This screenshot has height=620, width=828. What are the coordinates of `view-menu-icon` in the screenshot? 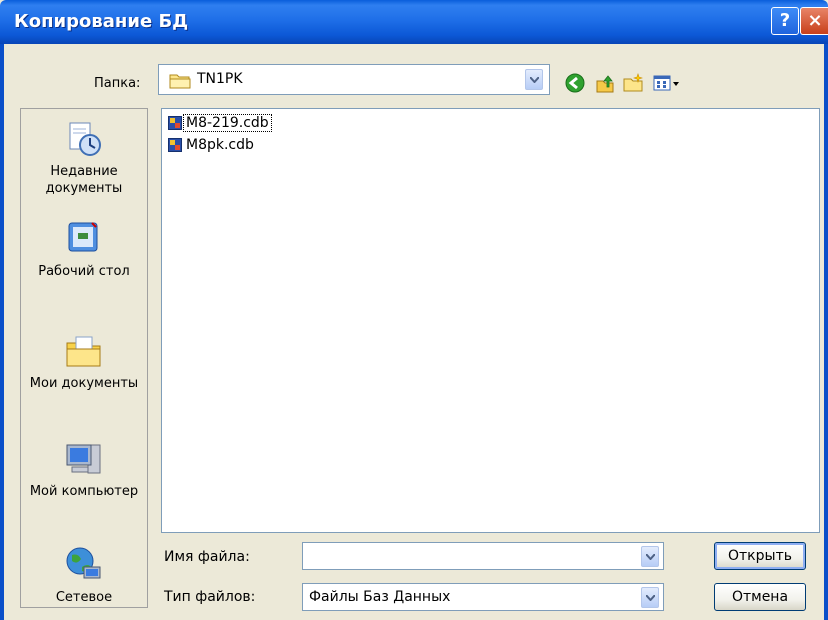 It's located at (667, 83).